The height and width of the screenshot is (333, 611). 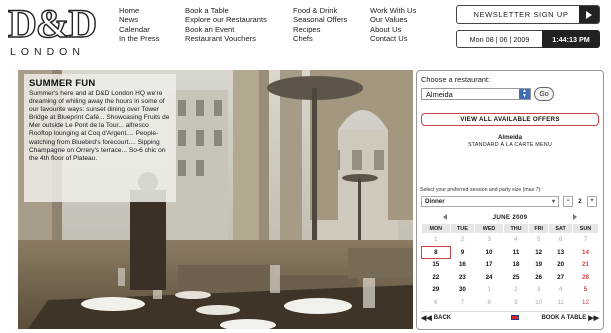 What do you see at coordinates (539, 290) in the screenshot?
I see `calendar-day: 3` at bounding box center [539, 290].